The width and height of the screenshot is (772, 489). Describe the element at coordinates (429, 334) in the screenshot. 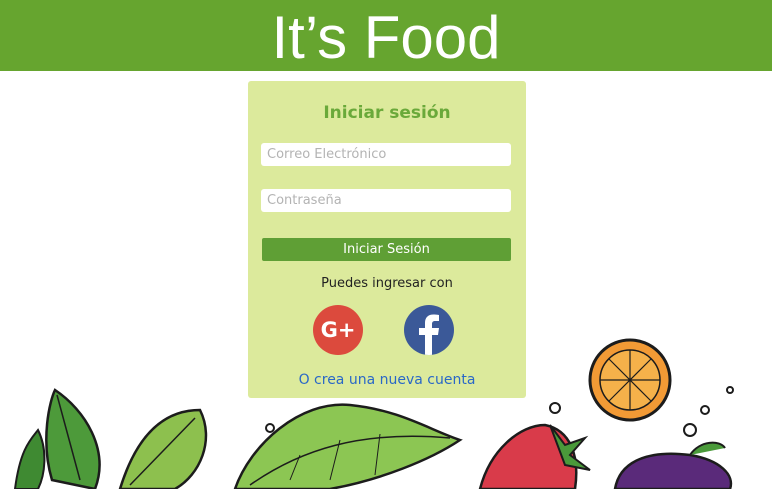

I see `facebook-icon` at that location.